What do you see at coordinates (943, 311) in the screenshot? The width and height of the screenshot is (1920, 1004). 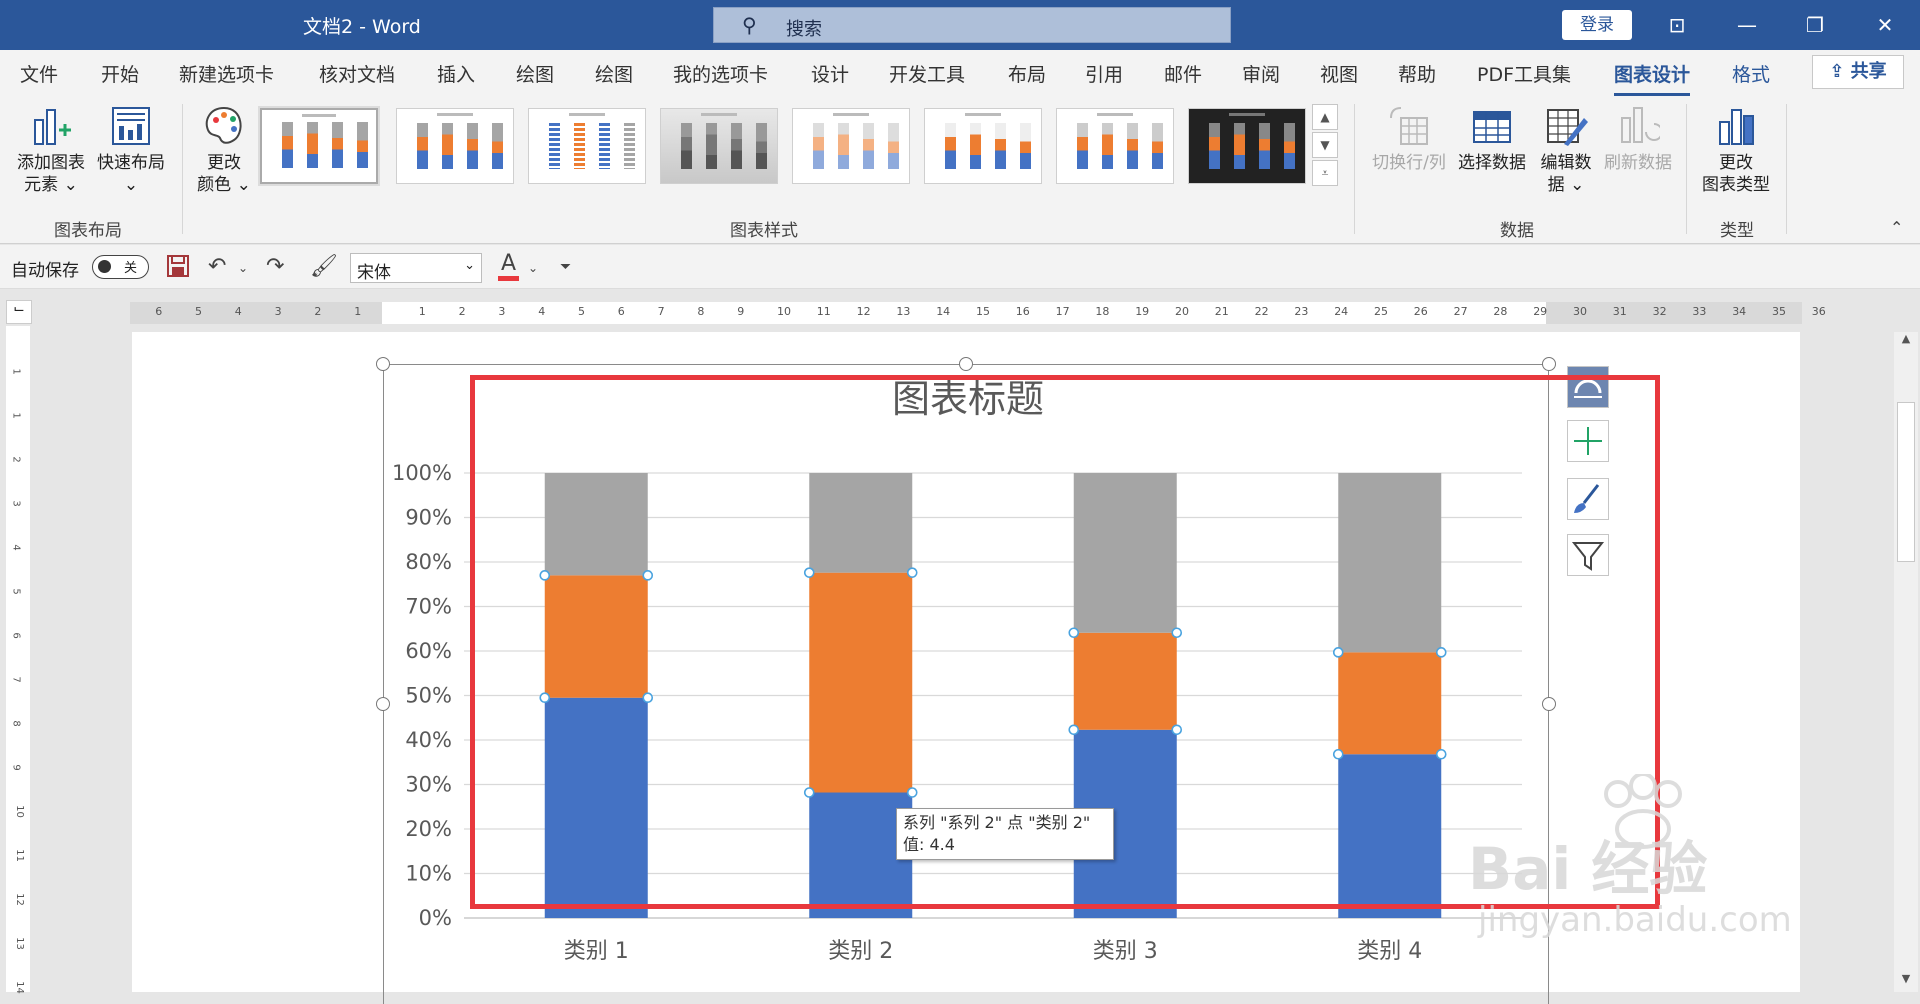 I see `ruler-number: 14` at bounding box center [943, 311].